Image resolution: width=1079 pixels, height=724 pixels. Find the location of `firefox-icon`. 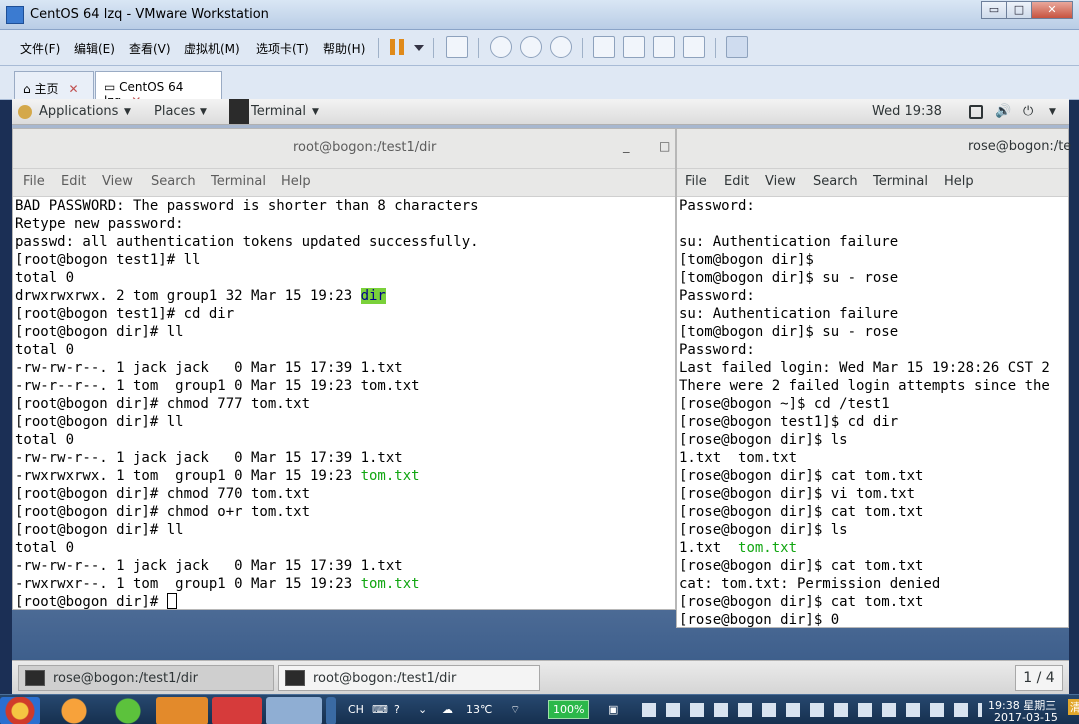

firefox-icon is located at coordinates (74, 710).